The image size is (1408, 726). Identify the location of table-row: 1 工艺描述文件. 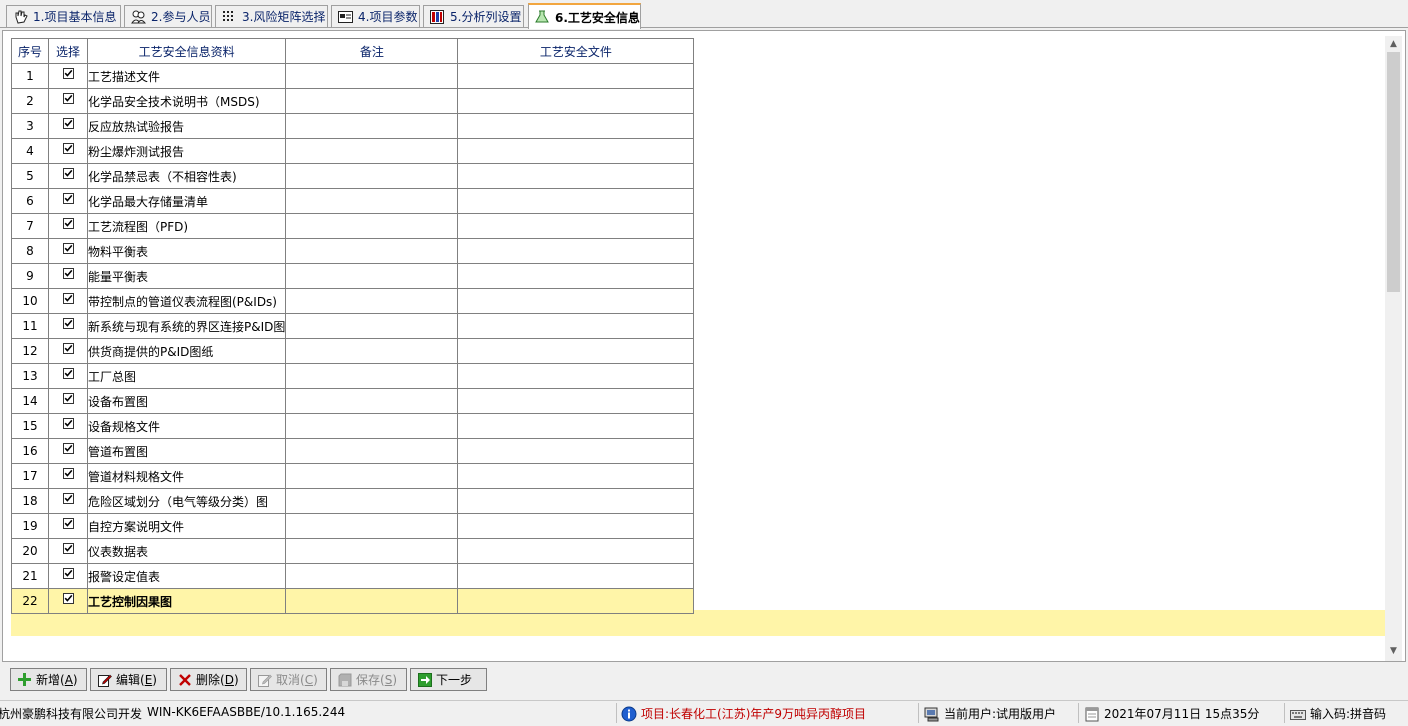
(353, 76).